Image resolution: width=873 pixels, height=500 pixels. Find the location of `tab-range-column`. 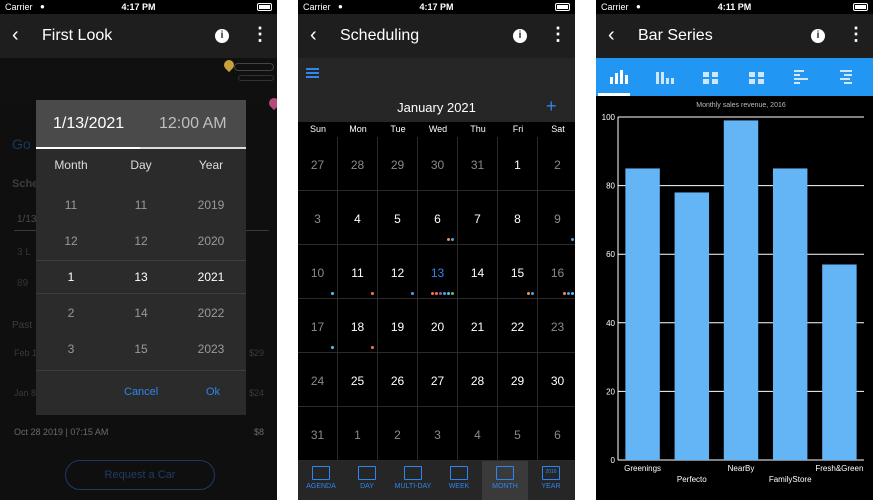

tab-range-column is located at coordinates (757, 77).